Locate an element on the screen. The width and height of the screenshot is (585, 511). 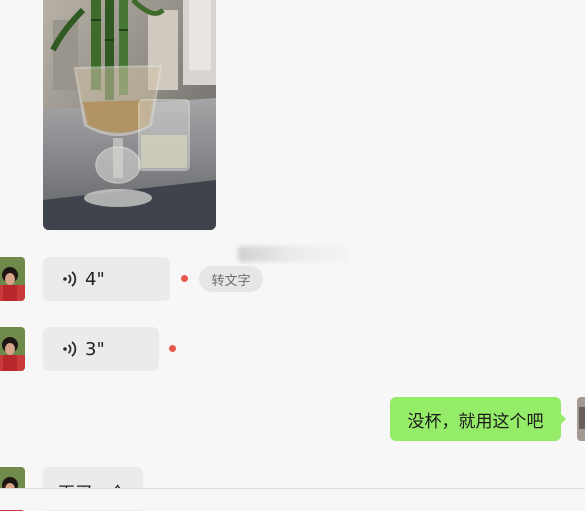
bubble-tail is located at coordinates (563, 419).